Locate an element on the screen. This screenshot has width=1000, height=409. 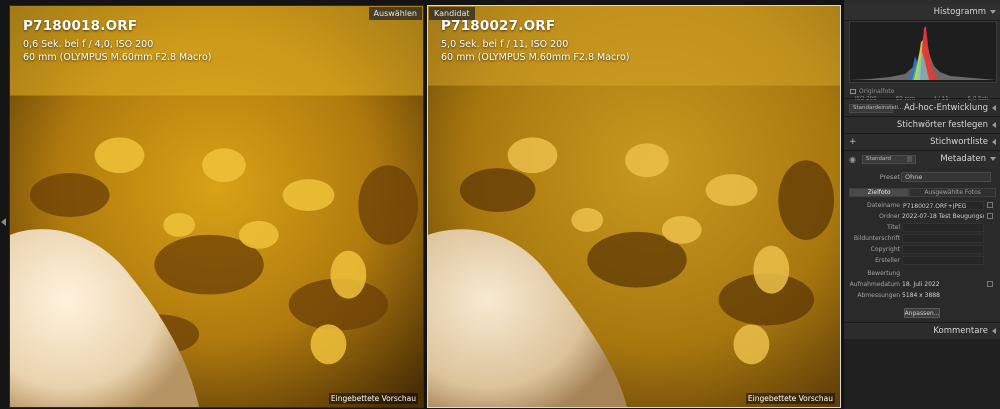
field-label: Dateiname is located at coordinates (883, 205).